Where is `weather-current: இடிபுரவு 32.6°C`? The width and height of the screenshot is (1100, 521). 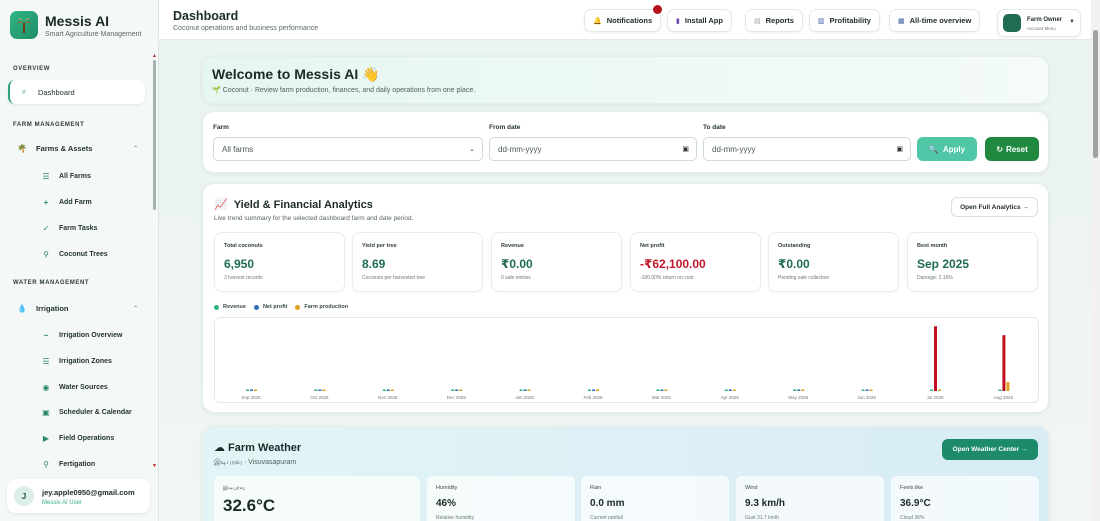 weather-current: இடிபுரவு 32.6°C is located at coordinates (317, 498).